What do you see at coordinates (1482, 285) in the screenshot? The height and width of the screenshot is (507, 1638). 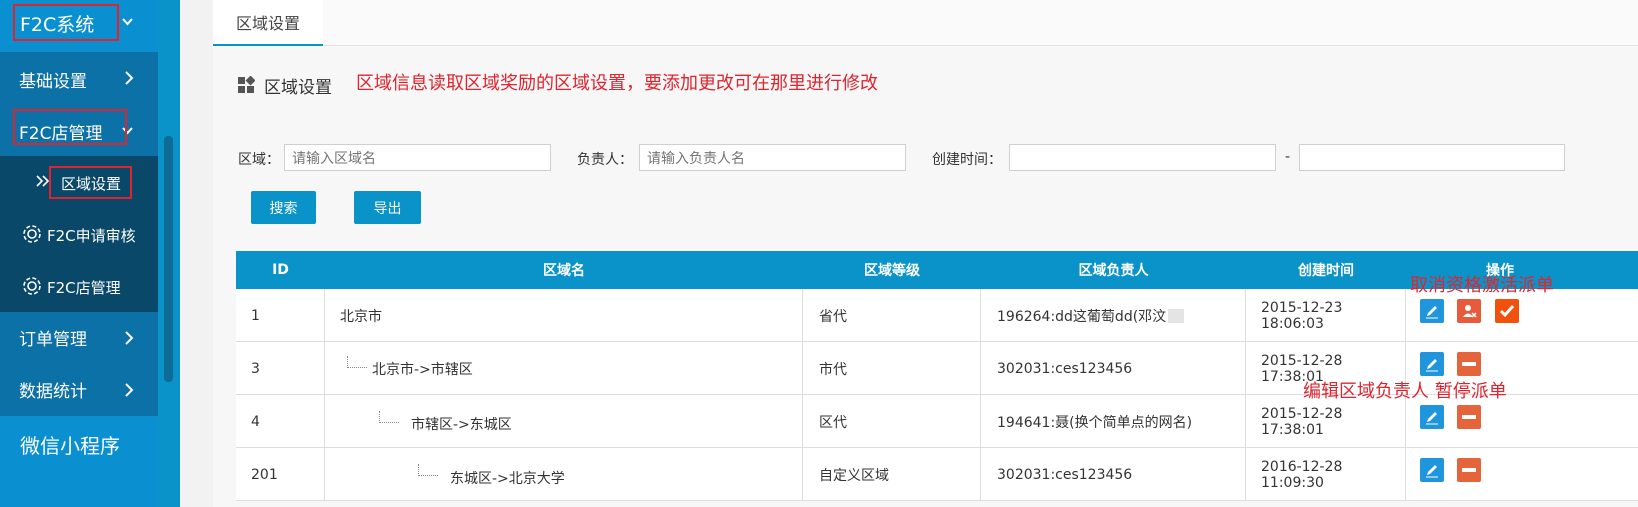 I see `annotation-ops: 取消资格激活派单` at bounding box center [1482, 285].